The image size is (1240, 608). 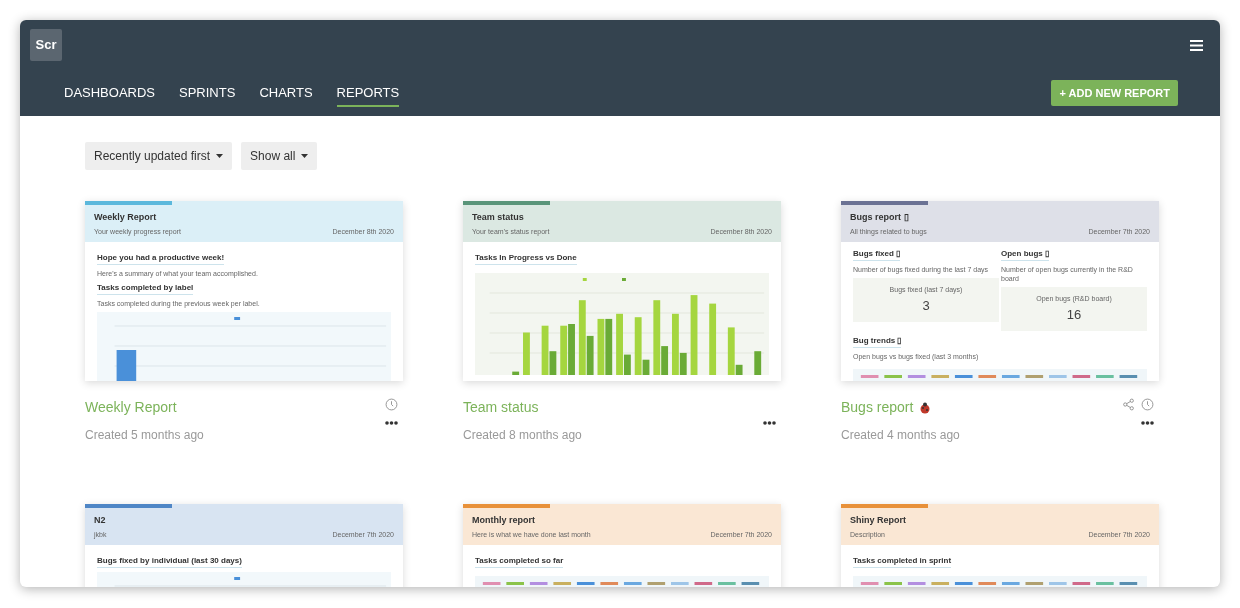 What do you see at coordinates (504, 520) in the screenshot?
I see `preview-title: Monthly report` at bounding box center [504, 520].